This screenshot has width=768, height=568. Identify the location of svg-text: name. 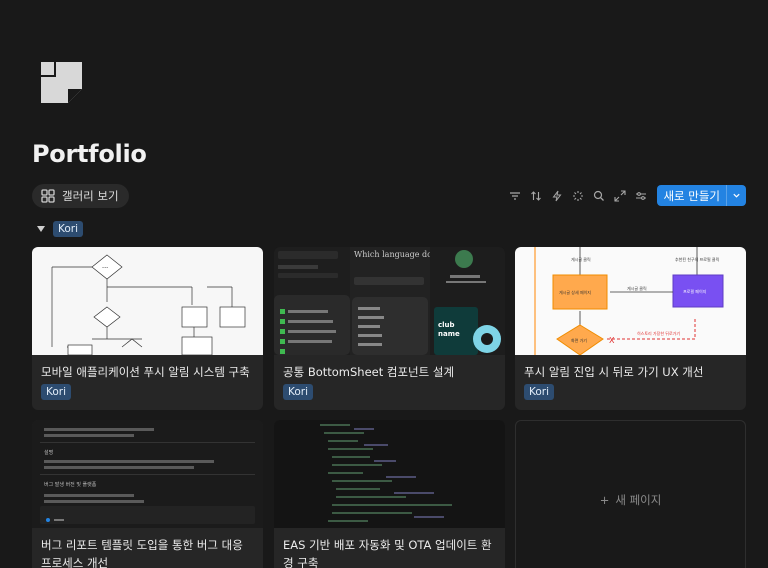
(449, 334).